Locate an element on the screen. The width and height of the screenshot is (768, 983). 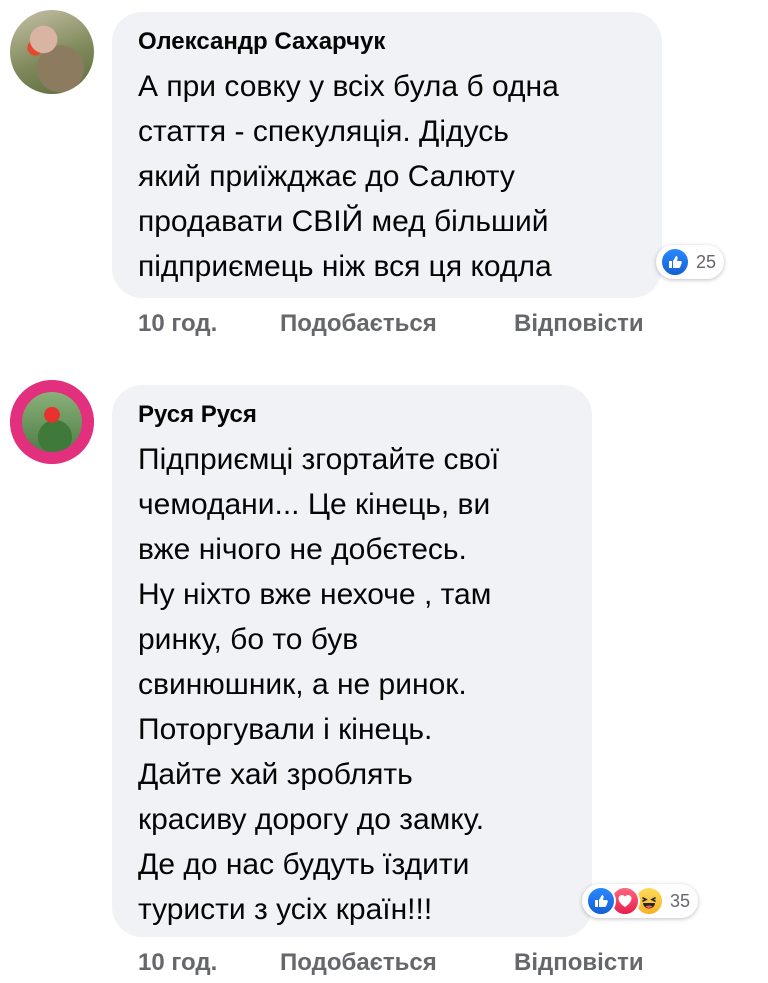
comment-author: Олександр Сахарчук is located at coordinates (388, 42).